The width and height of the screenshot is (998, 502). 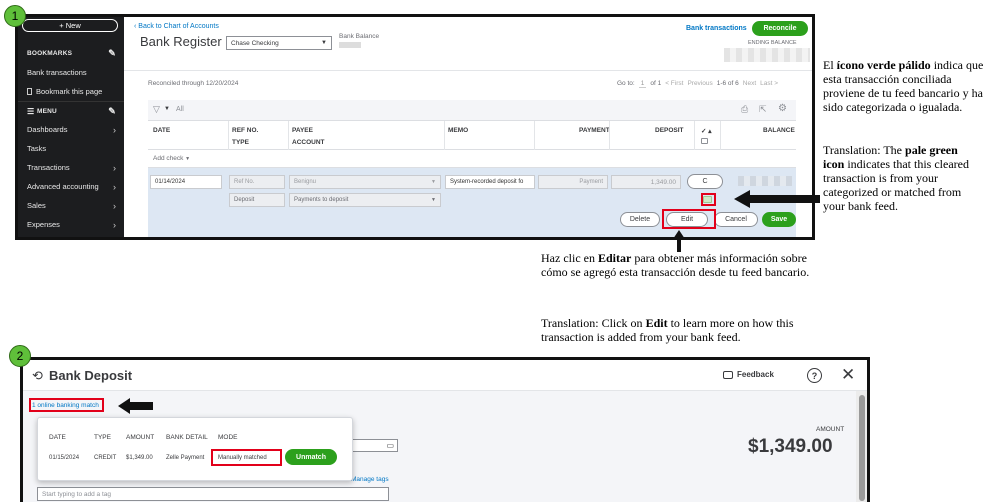 I want to click on back-to-chart-link: ‹ Back to Chart of Accounts, so click(x=176, y=26).